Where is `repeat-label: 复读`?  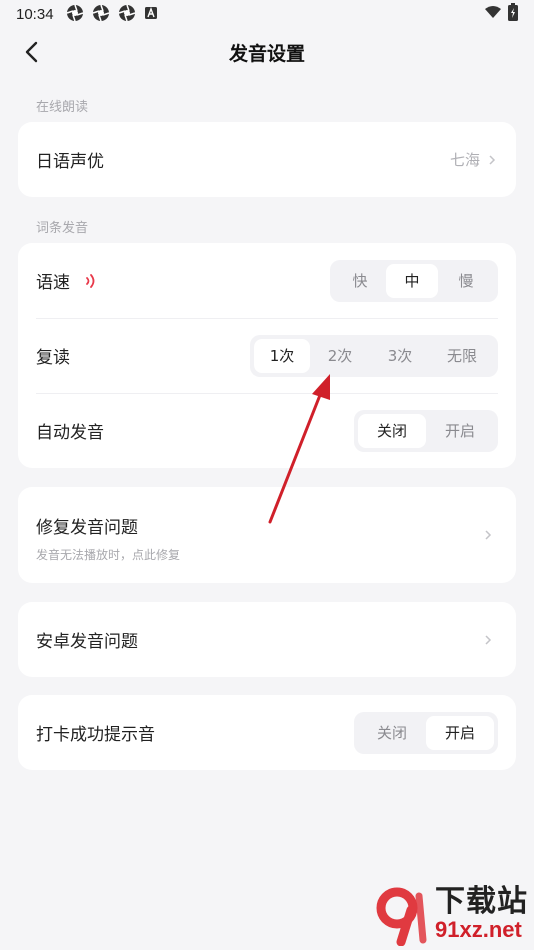 repeat-label: 复读 is located at coordinates (53, 358).